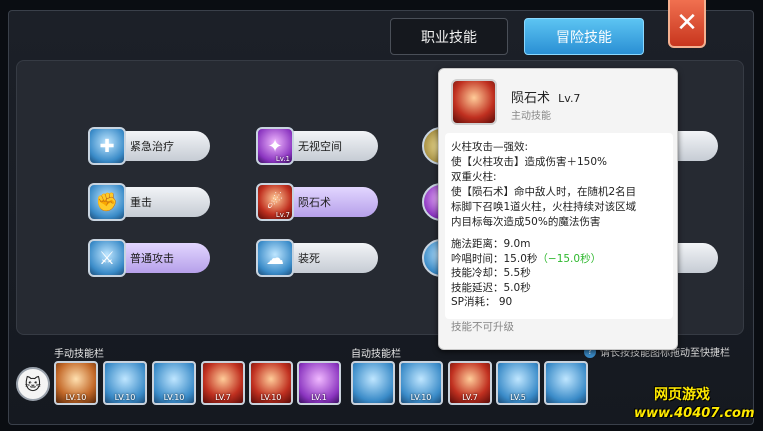  I want to click on manual-slot-lightning: LV.10, so click(174, 383).